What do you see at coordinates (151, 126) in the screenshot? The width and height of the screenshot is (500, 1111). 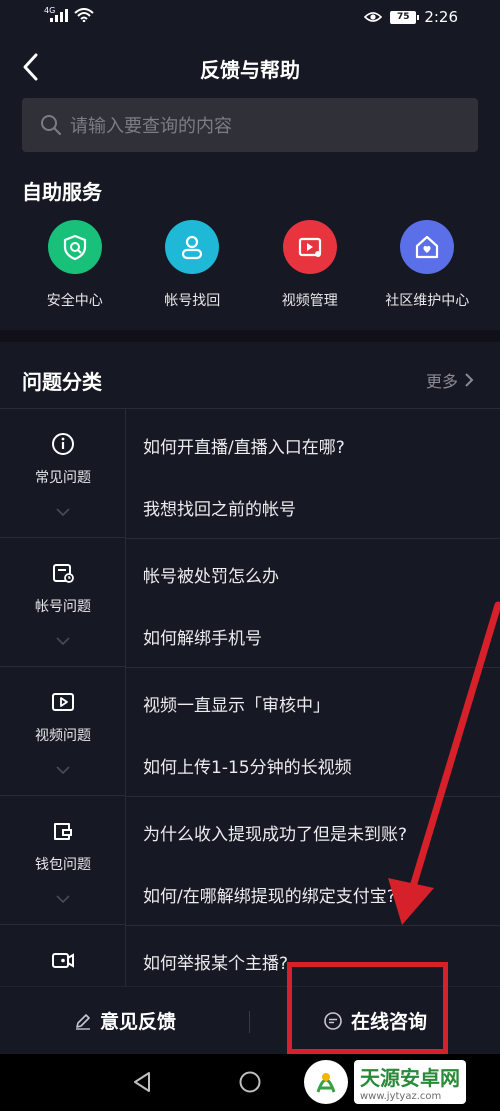 I see `search-placeholder: 请输入要查询的内容` at bounding box center [151, 126].